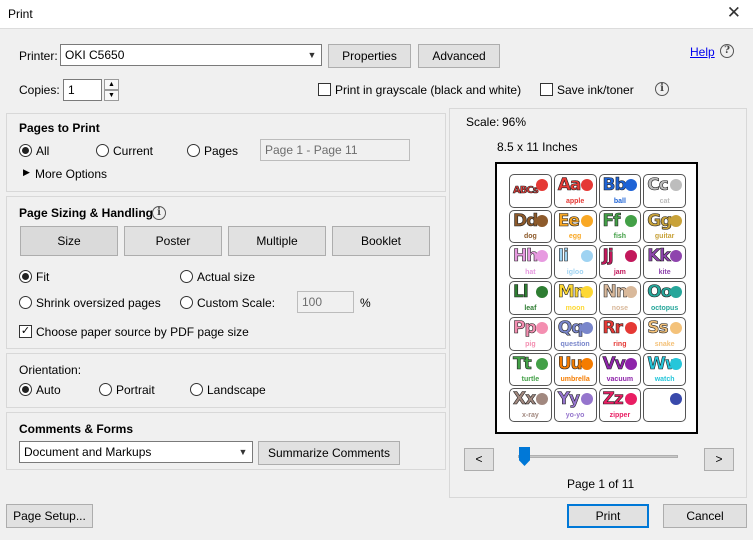 The width and height of the screenshot is (753, 540). I want to click on preview-cell: Ll leaf, so click(530, 298).